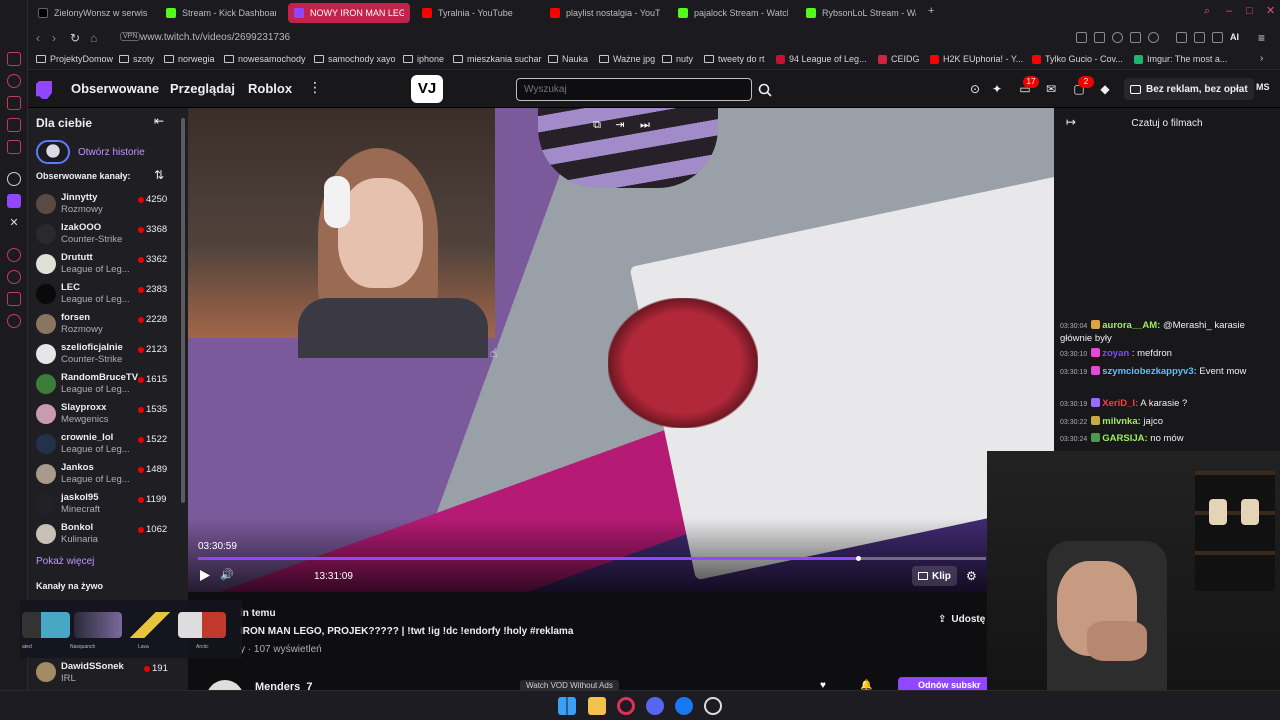  Describe the element at coordinates (1105, 89) in the screenshot. I see `bits-icon: ◆` at that location.